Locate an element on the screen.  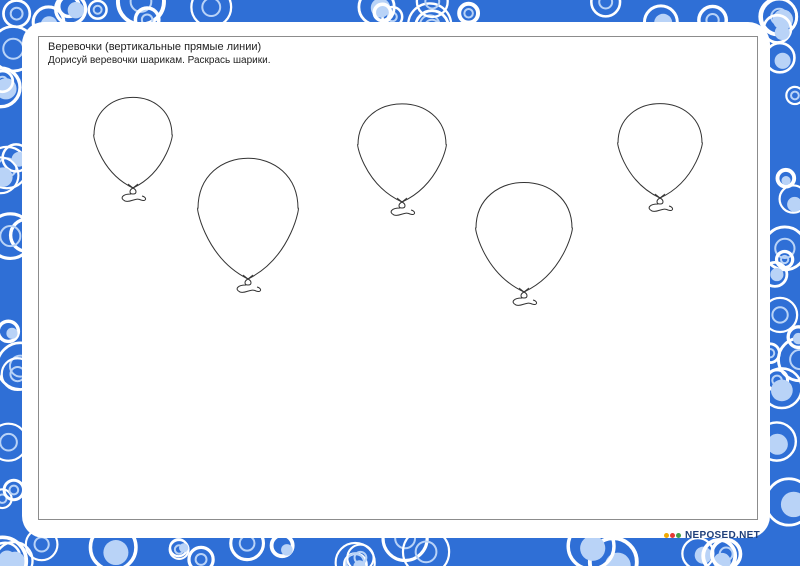
brand-logo: NEPOSED.NET is located at coordinates (712, 535).